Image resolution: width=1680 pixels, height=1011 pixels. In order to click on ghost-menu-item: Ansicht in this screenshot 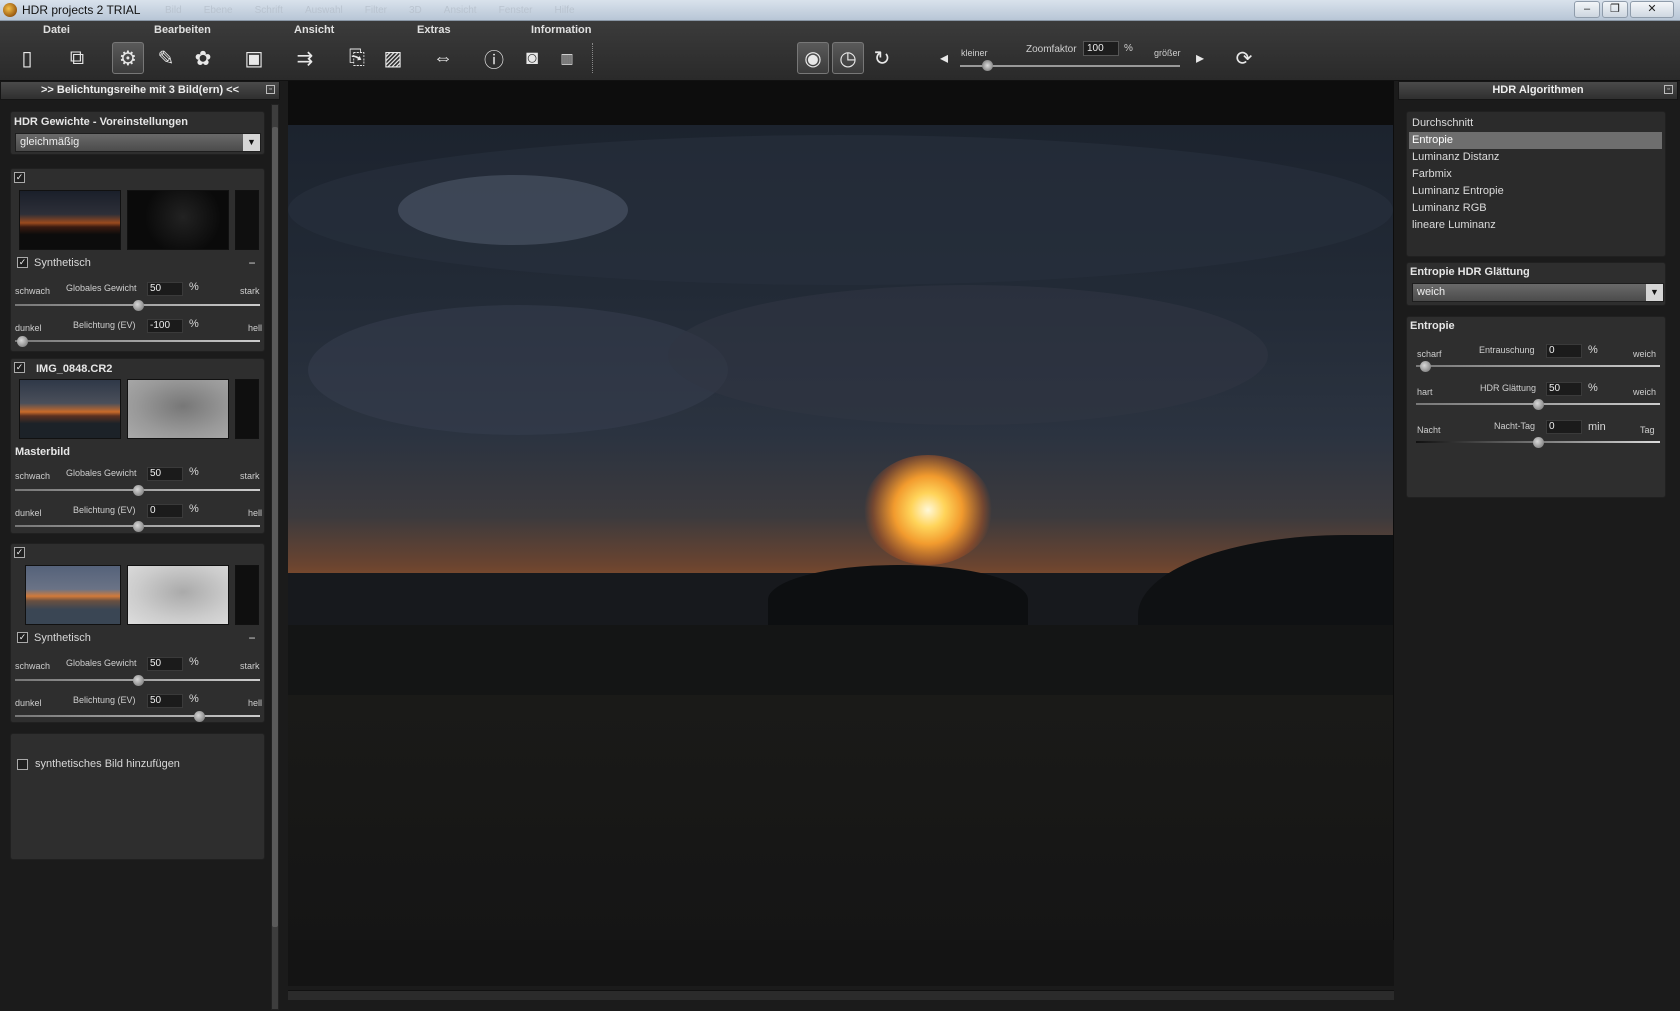, I will do `click(460, 10)`.